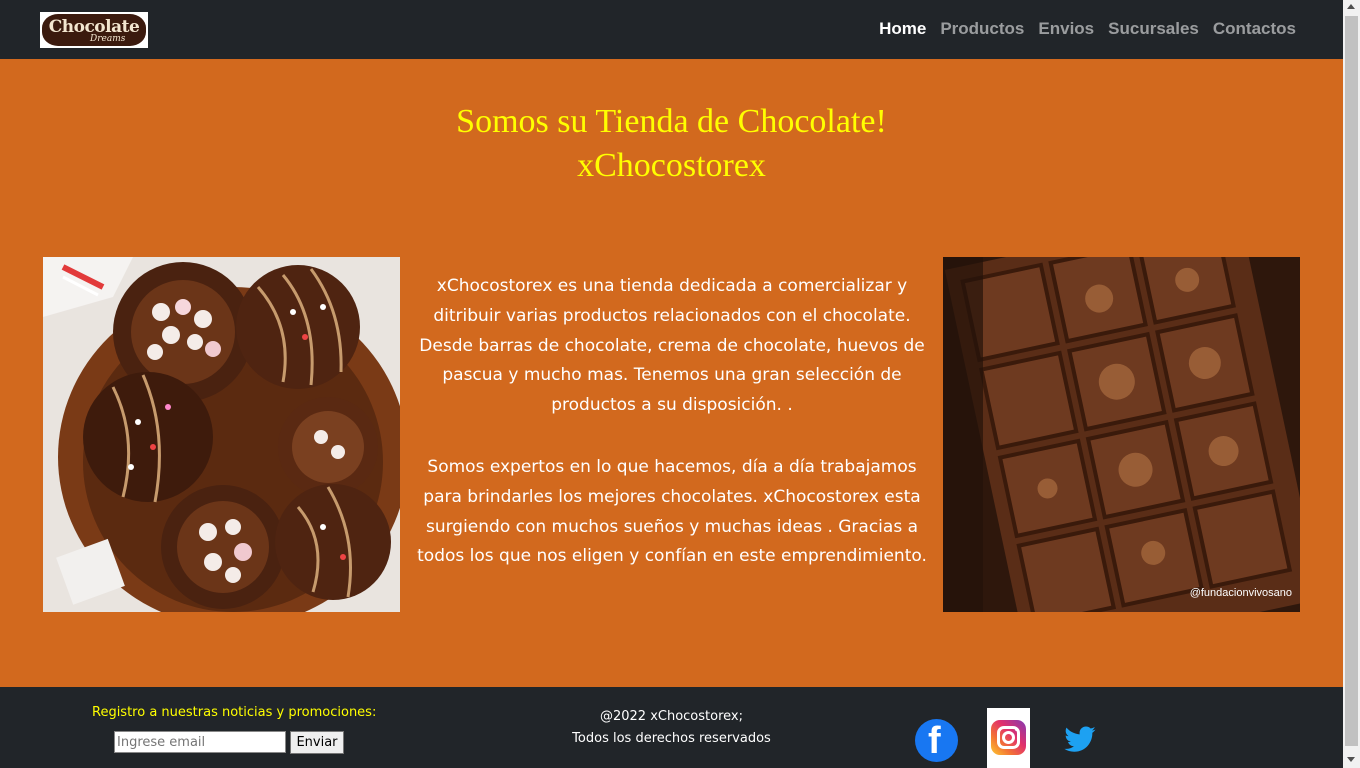 This screenshot has height=768, width=1360. Describe the element at coordinates (982, 29) in the screenshot. I see `nav-link-productos: Productos` at that location.